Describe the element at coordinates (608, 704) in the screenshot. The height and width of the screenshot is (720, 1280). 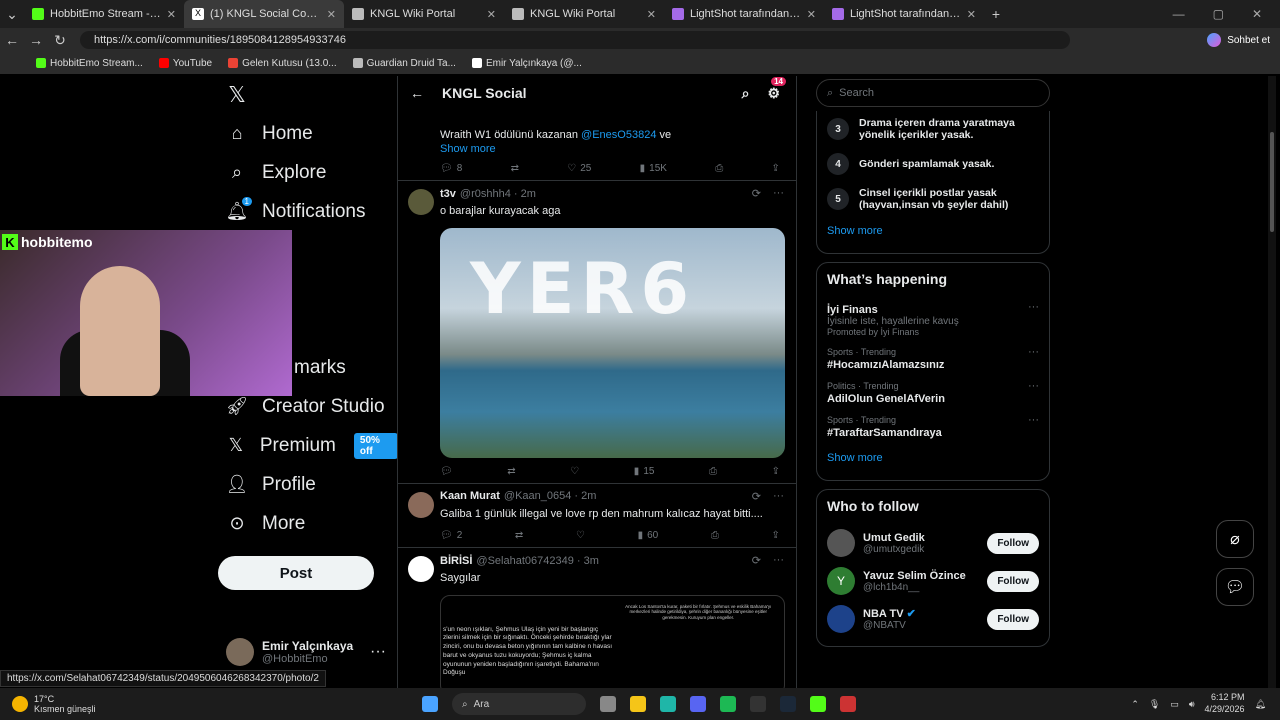
I see `task-view-icon` at that location.